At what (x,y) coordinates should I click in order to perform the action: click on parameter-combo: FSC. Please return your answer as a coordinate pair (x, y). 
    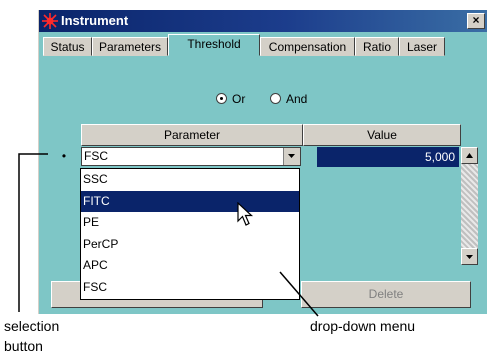
    Looking at the image, I should click on (191, 156).